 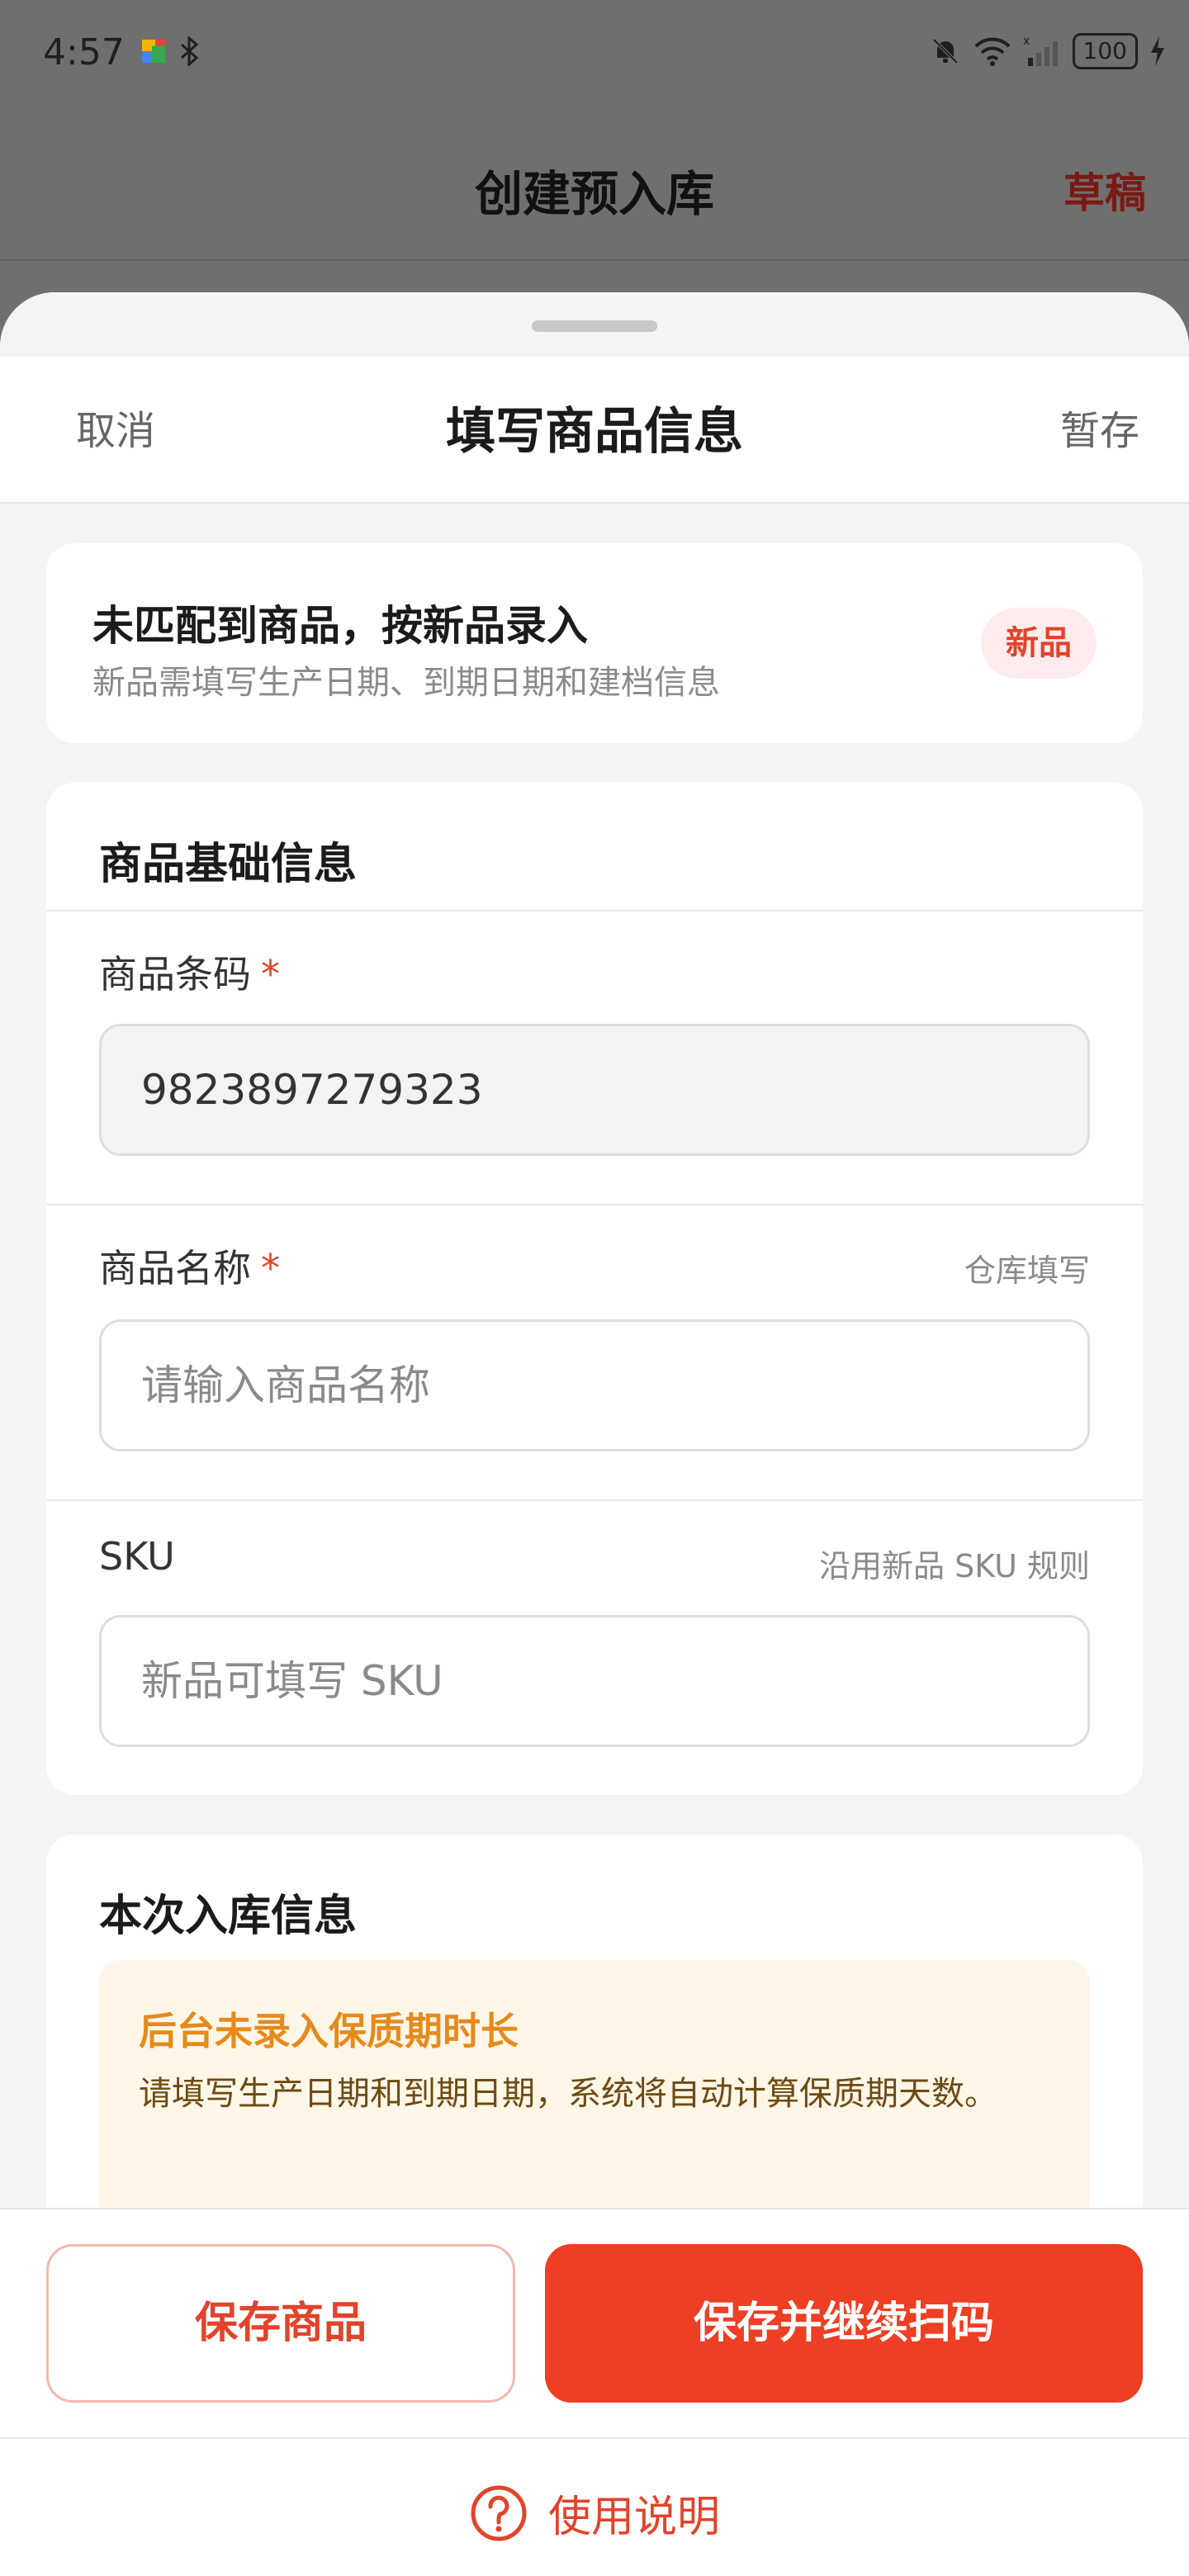 What do you see at coordinates (228, 1916) in the screenshot?
I see `inbound-info-title: 本次入库信息` at bounding box center [228, 1916].